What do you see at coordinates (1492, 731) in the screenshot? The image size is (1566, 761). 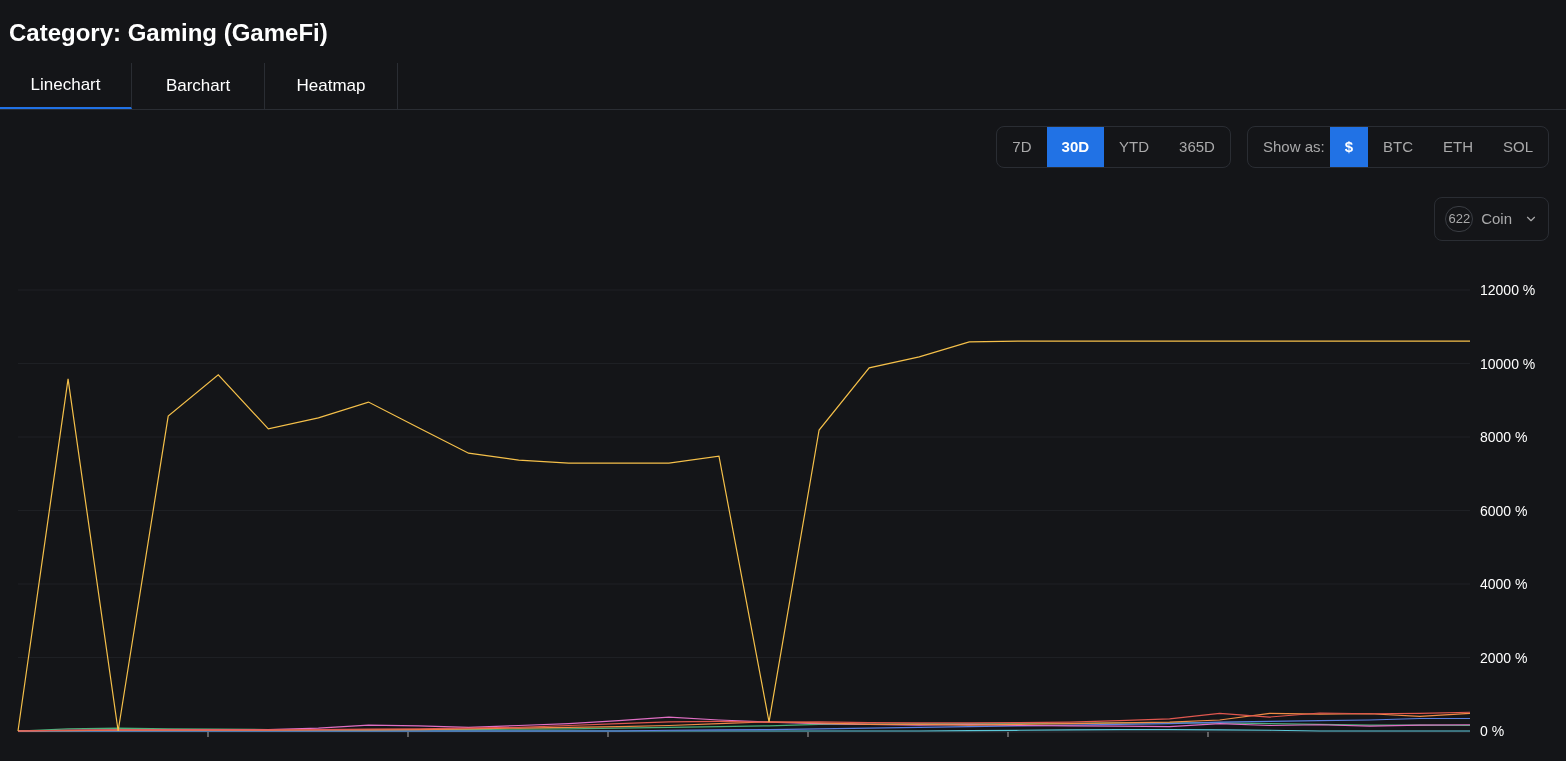 I see `y-axis-label: 0 %` at bounding box center [1492, 731].